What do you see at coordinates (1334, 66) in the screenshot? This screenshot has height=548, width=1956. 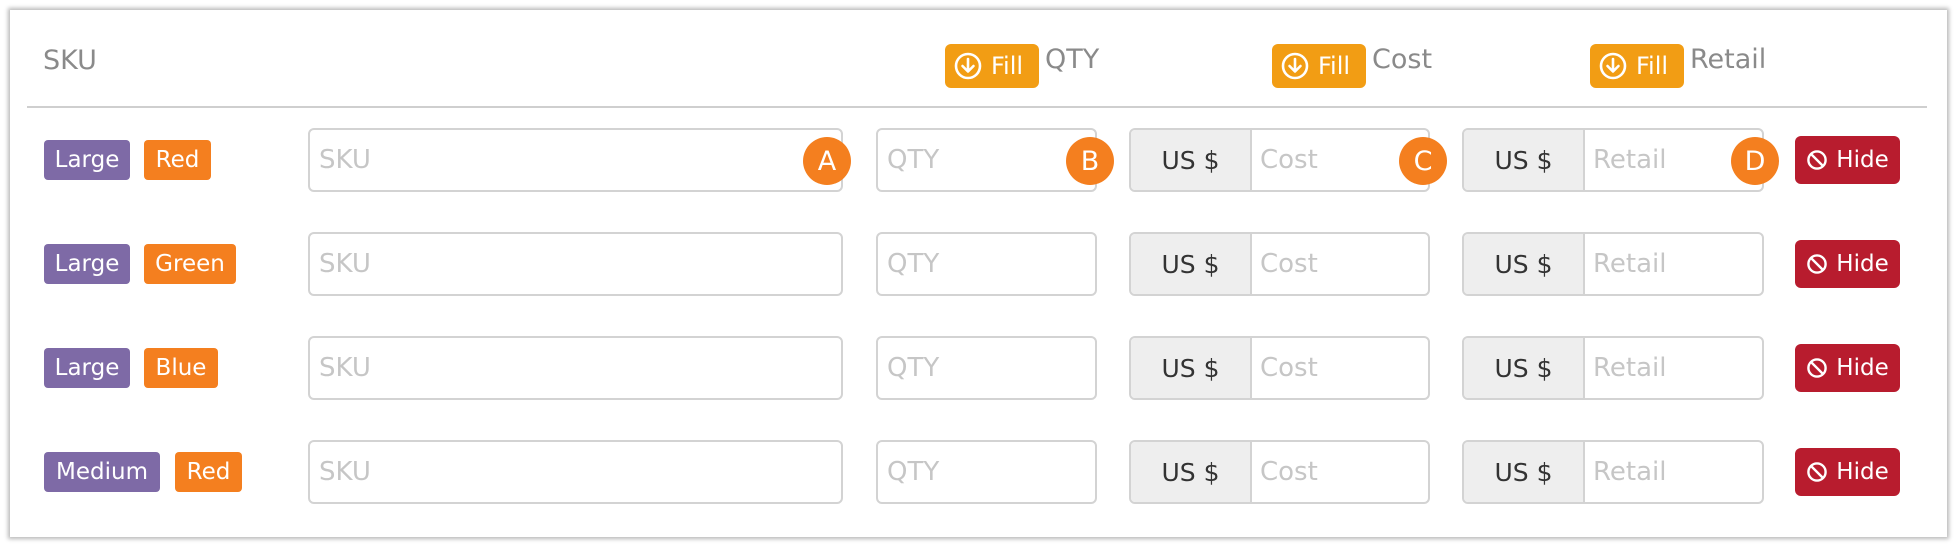 I see `fill-cost-label: Fill` at bounding box center [1334, 66].